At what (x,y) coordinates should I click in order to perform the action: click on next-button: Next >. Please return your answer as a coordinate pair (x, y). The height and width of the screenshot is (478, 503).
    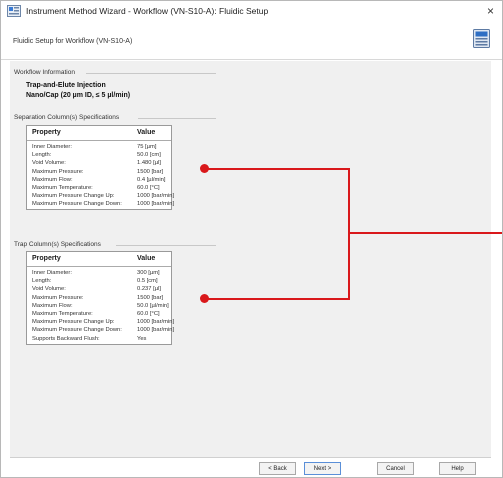
    Looking at the image, I should click on (322, 468).